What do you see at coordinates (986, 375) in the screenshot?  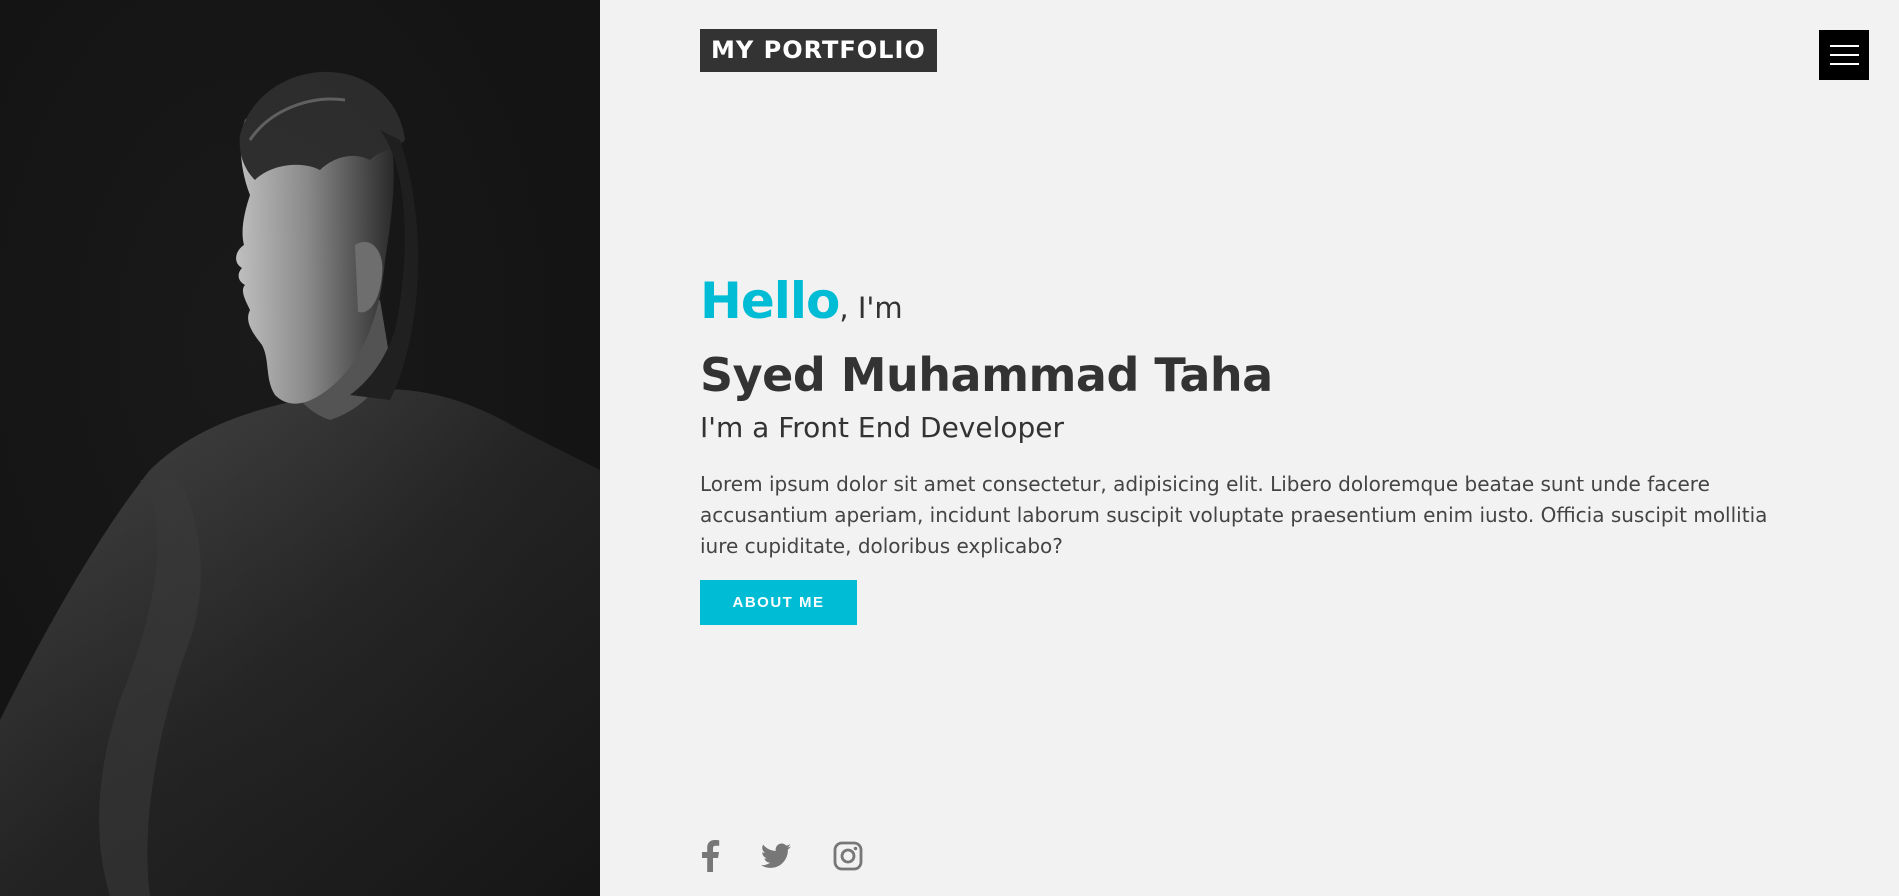 I see `person-name: Syed Muhammad Taha` at bounding box center [986, 375].